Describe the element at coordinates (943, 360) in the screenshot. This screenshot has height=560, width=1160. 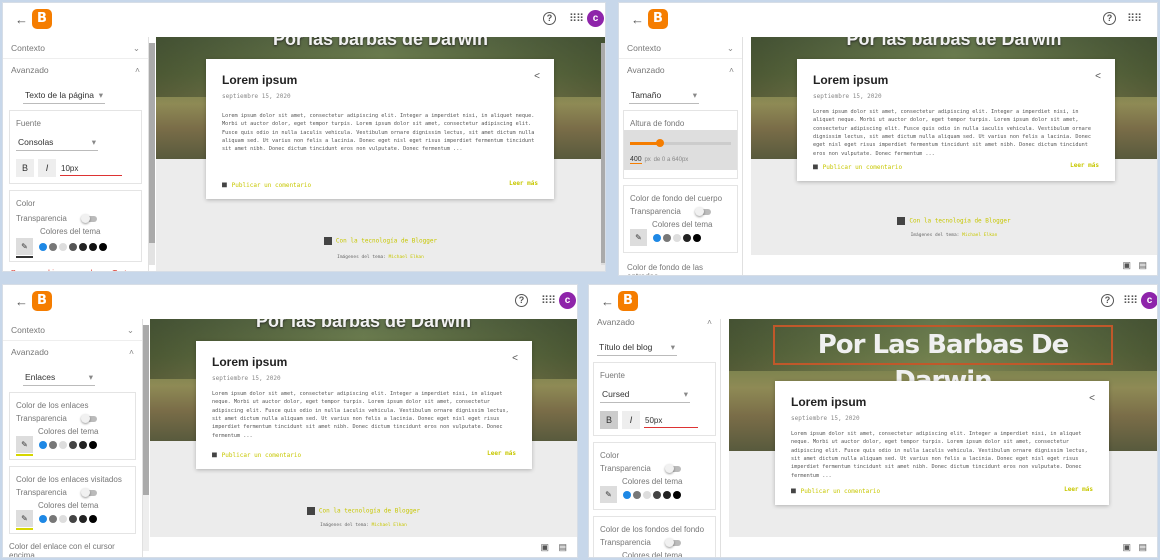
I see `blog-title-selected: Por las barbas de Darwin` at that location.